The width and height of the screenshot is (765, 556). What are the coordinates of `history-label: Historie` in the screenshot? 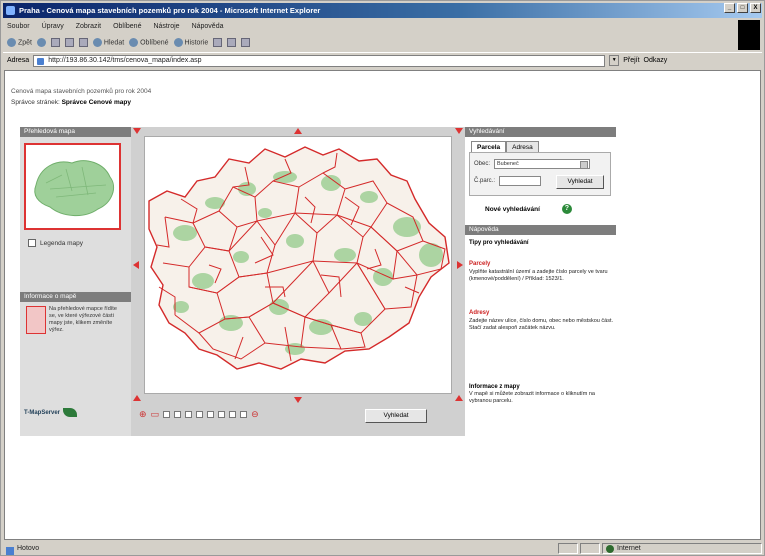 It's located at (196, 42).